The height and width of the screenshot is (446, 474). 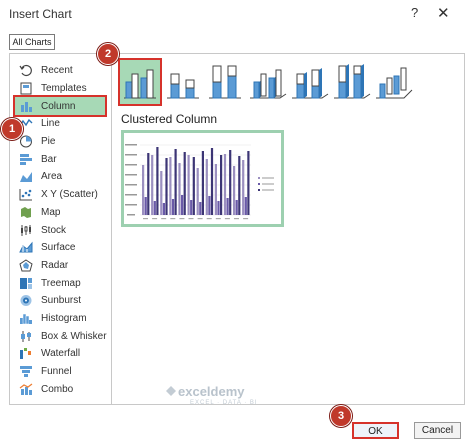 I want to click on combo-chart-icon, so click(x=26, y=389).